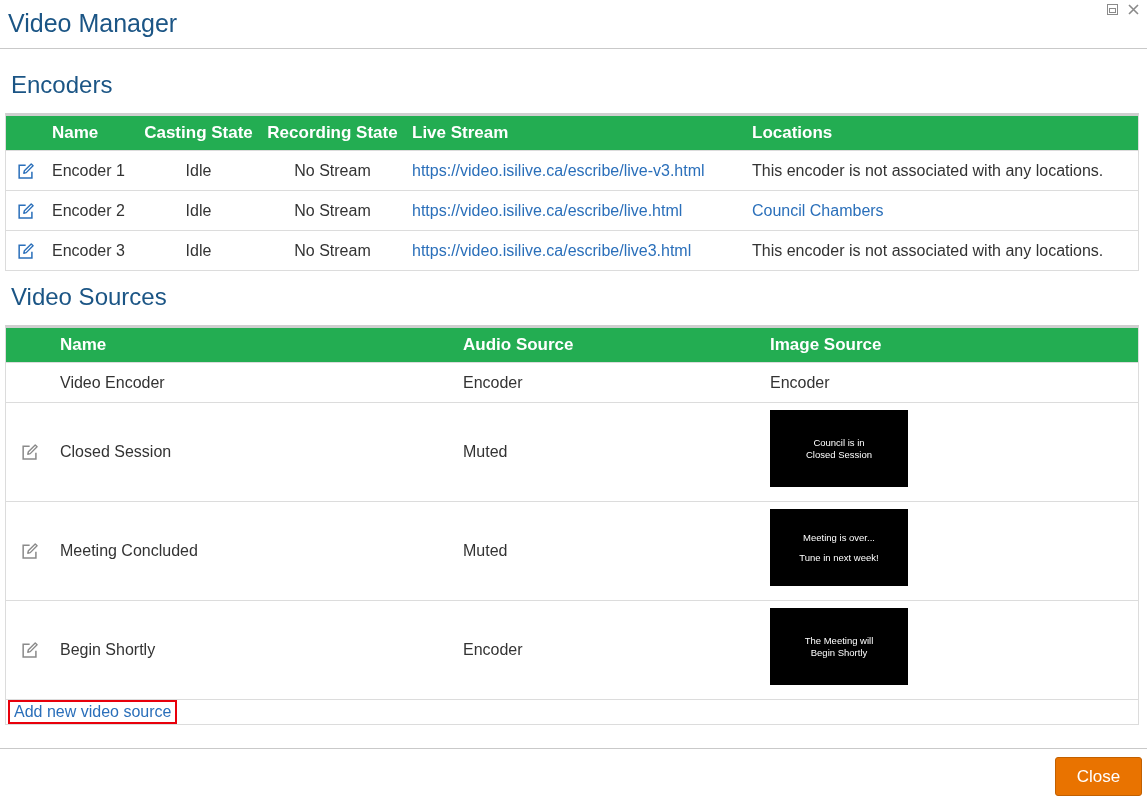  I want to click on location-link: Council Chambers, so click(818, 210).